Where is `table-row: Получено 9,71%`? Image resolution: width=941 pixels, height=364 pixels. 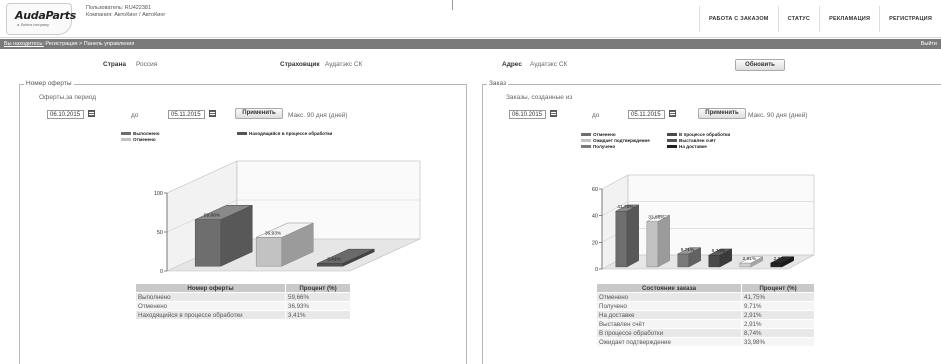 table-row: Получено 9,71% is located at coordinates (705, 306).